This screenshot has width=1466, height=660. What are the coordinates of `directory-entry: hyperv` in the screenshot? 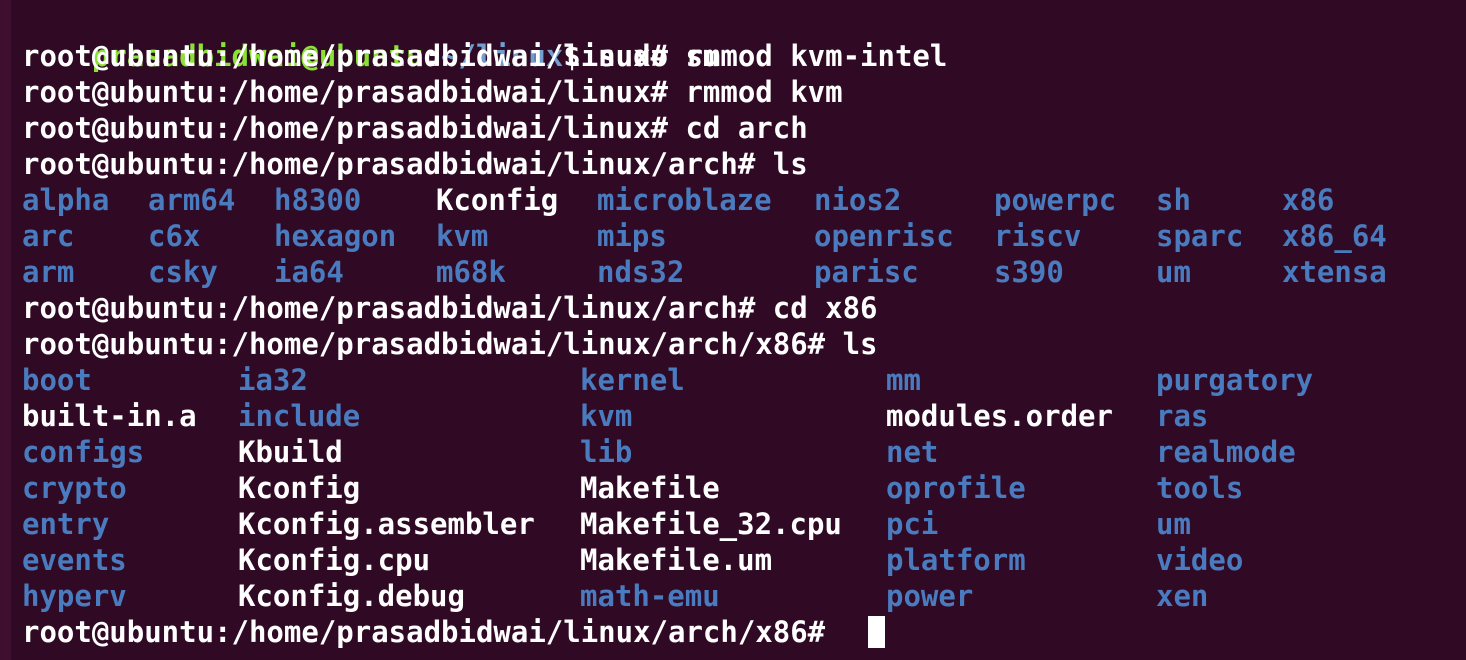 It's located at (74, 596).